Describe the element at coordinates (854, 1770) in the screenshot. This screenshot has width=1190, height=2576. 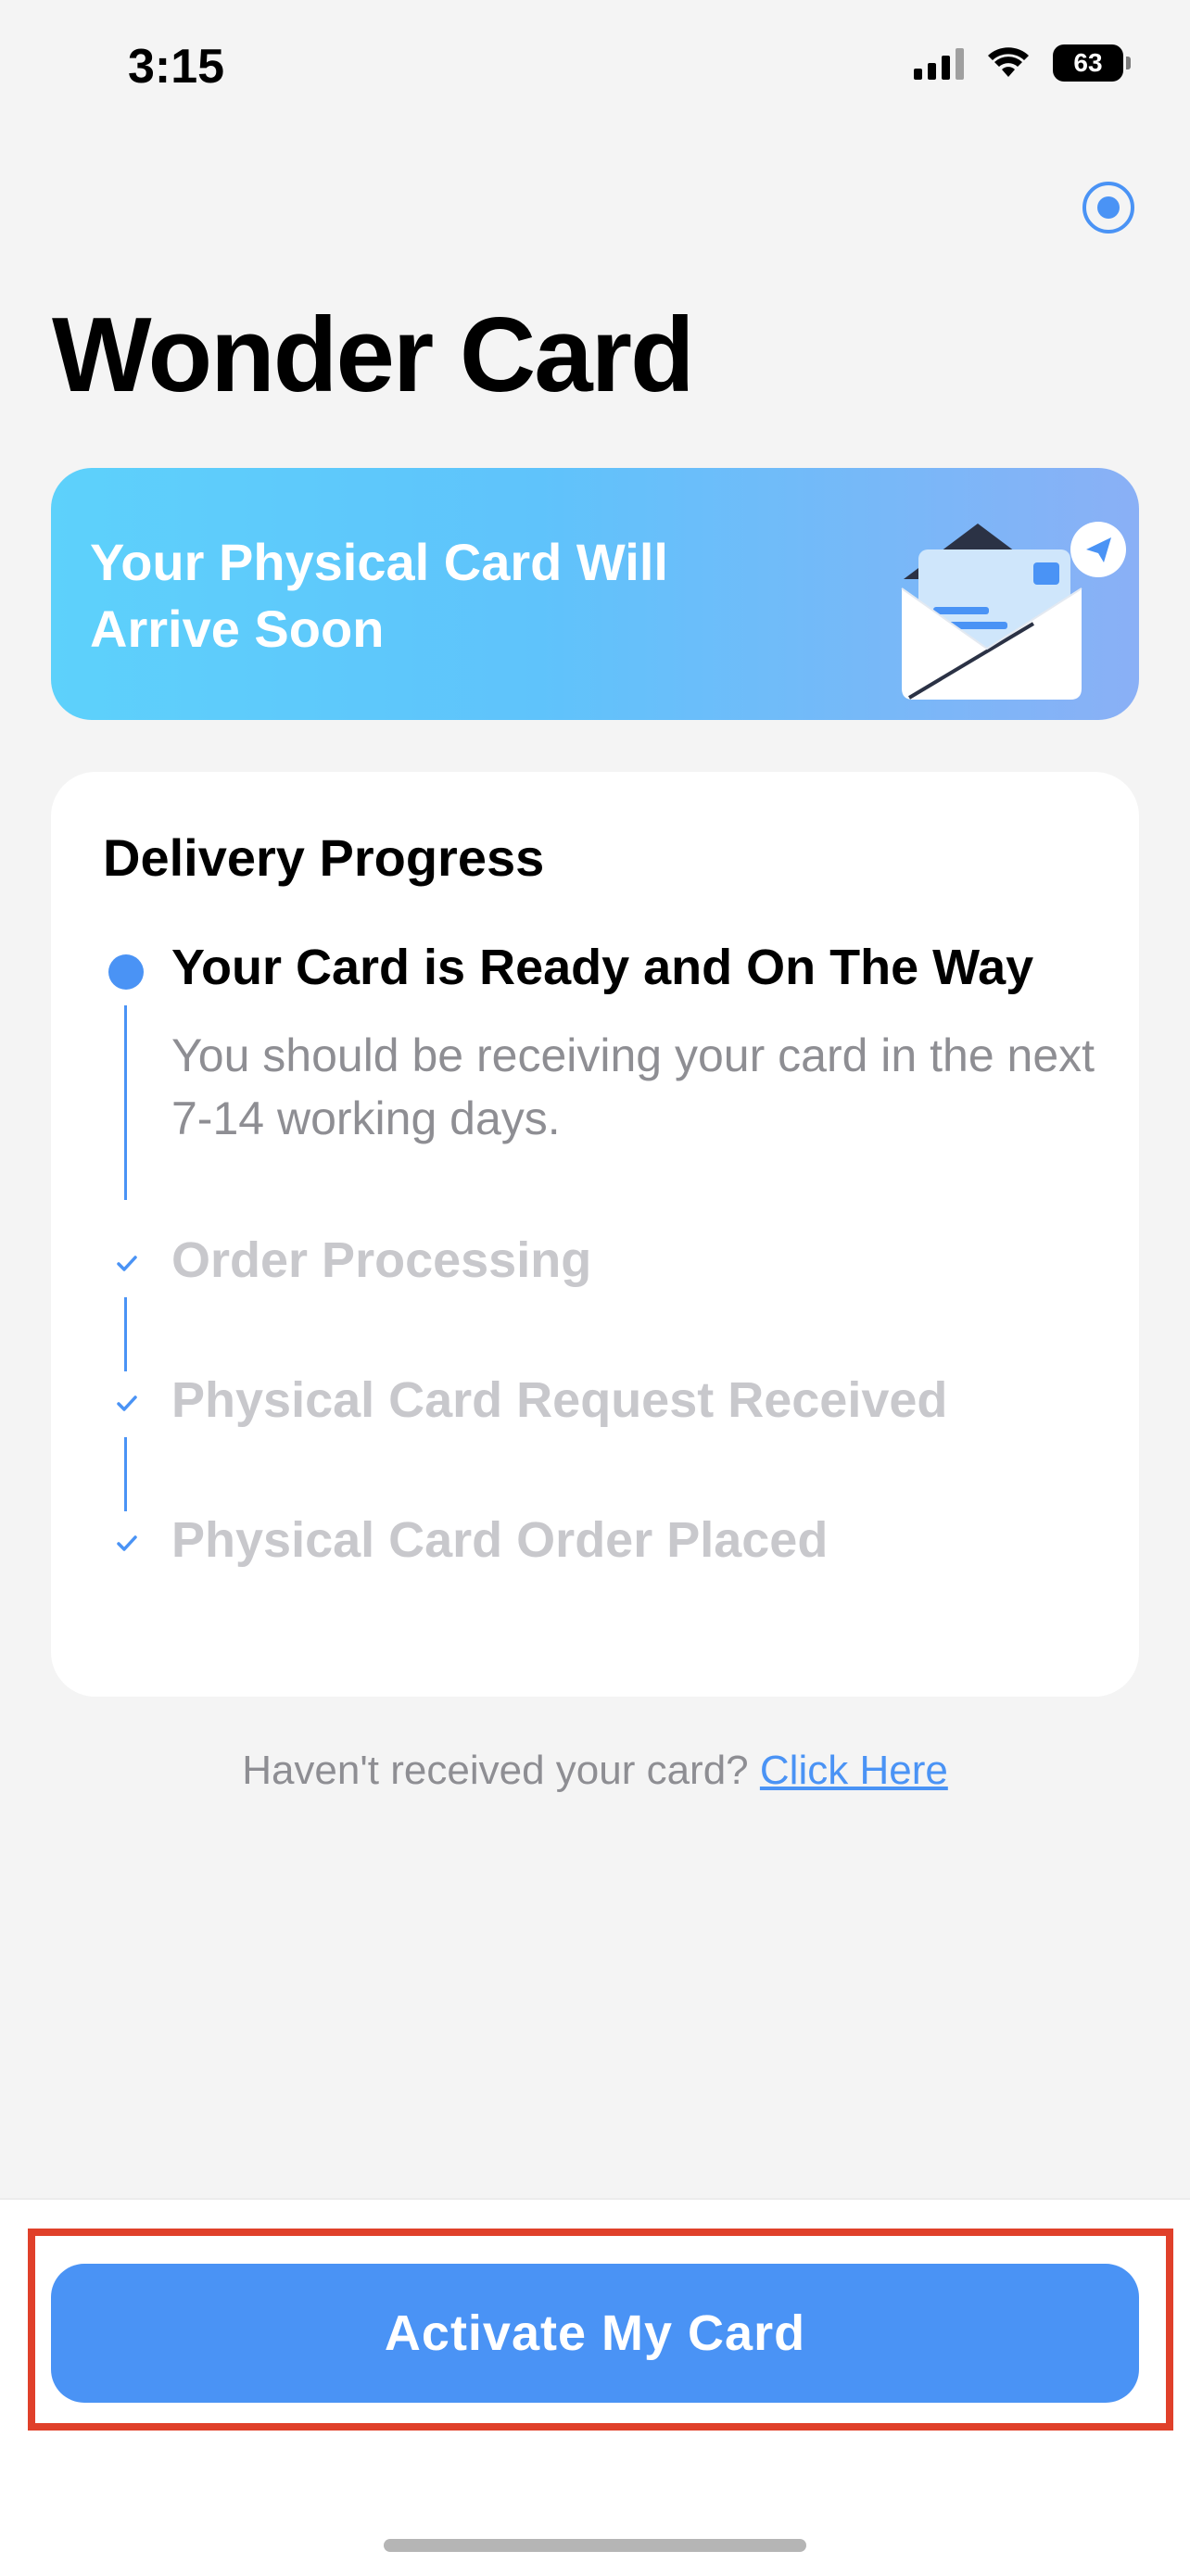
I see `click-here-link: Click Here` at that location.